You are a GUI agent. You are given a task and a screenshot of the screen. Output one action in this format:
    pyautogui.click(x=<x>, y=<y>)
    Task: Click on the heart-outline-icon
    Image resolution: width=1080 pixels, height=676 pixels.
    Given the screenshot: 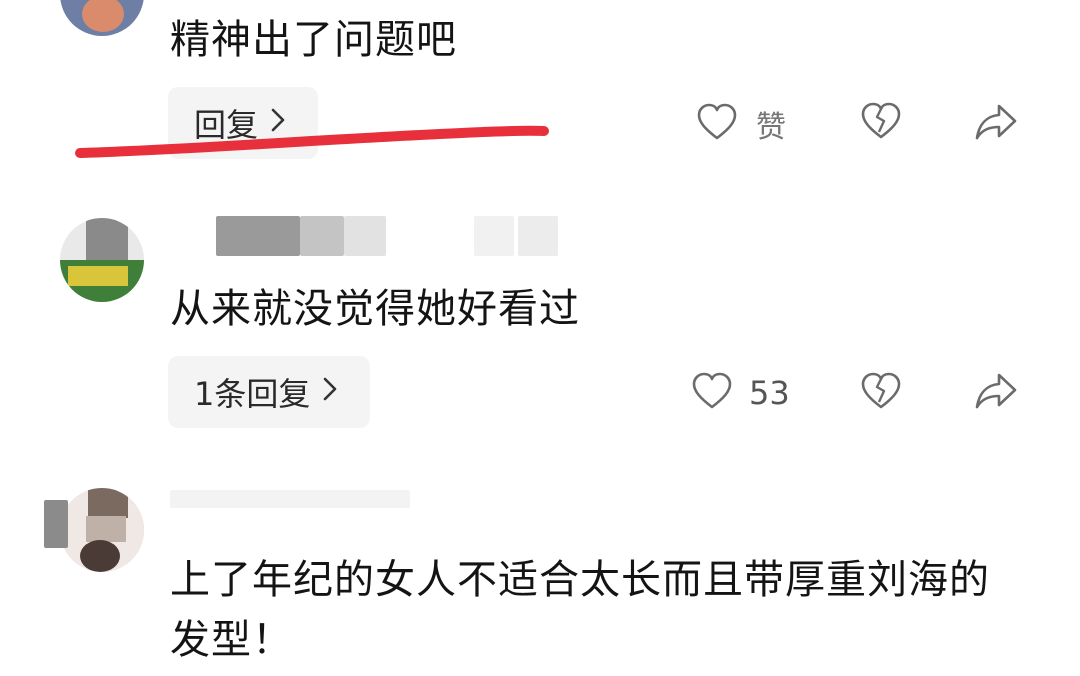 What is the action you would take?
    pyautogui.click(x=712, y=393)
    